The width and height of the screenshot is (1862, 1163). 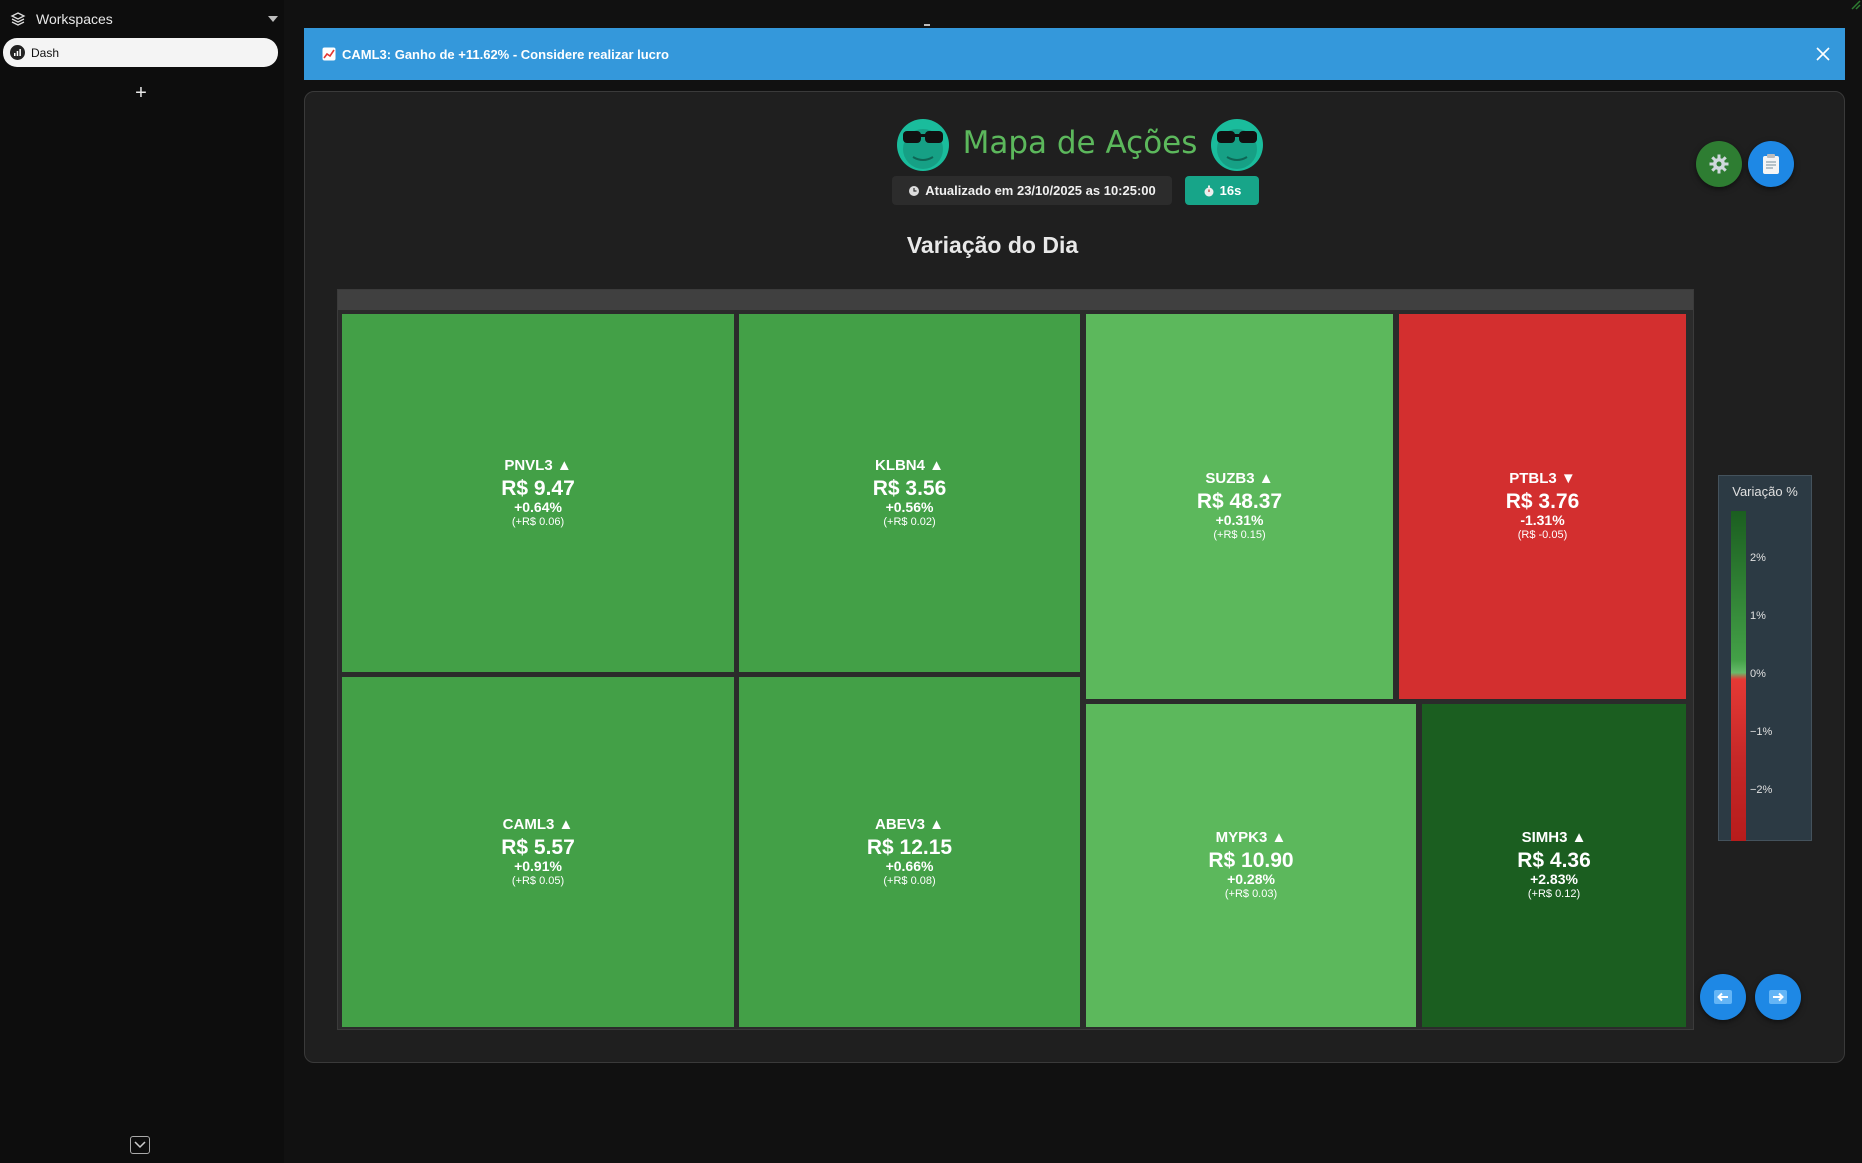 What do you see at coordinates (909, 465) in the screenshot?
I see `tile-ticker: KLBN4 ▲` at bounding box center [909, 465].